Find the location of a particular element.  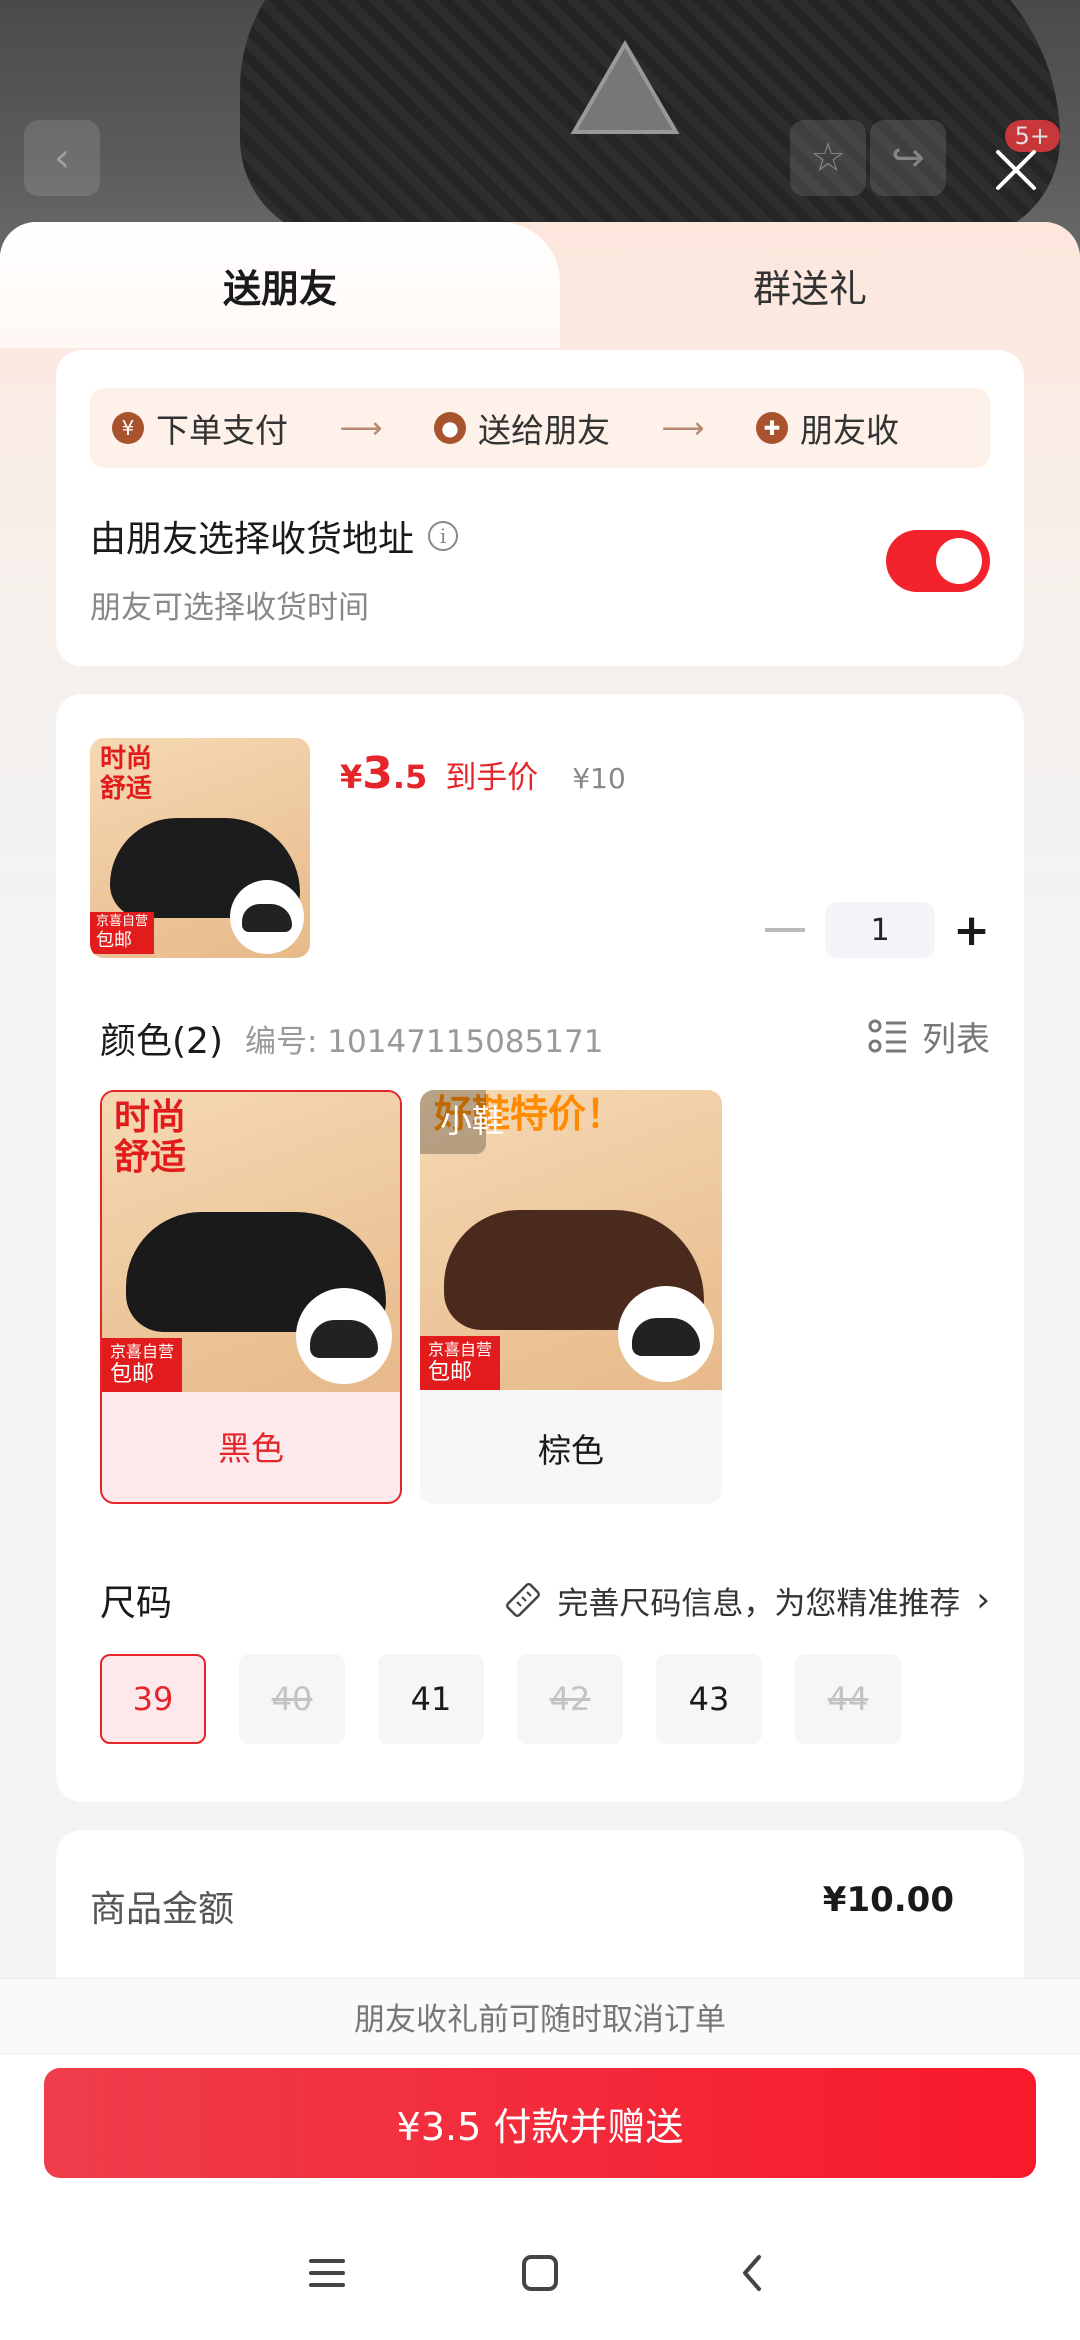

product-thumbnail: 时尚 舒适 京喜自营 包邮 is located at coordinates (200, 848).